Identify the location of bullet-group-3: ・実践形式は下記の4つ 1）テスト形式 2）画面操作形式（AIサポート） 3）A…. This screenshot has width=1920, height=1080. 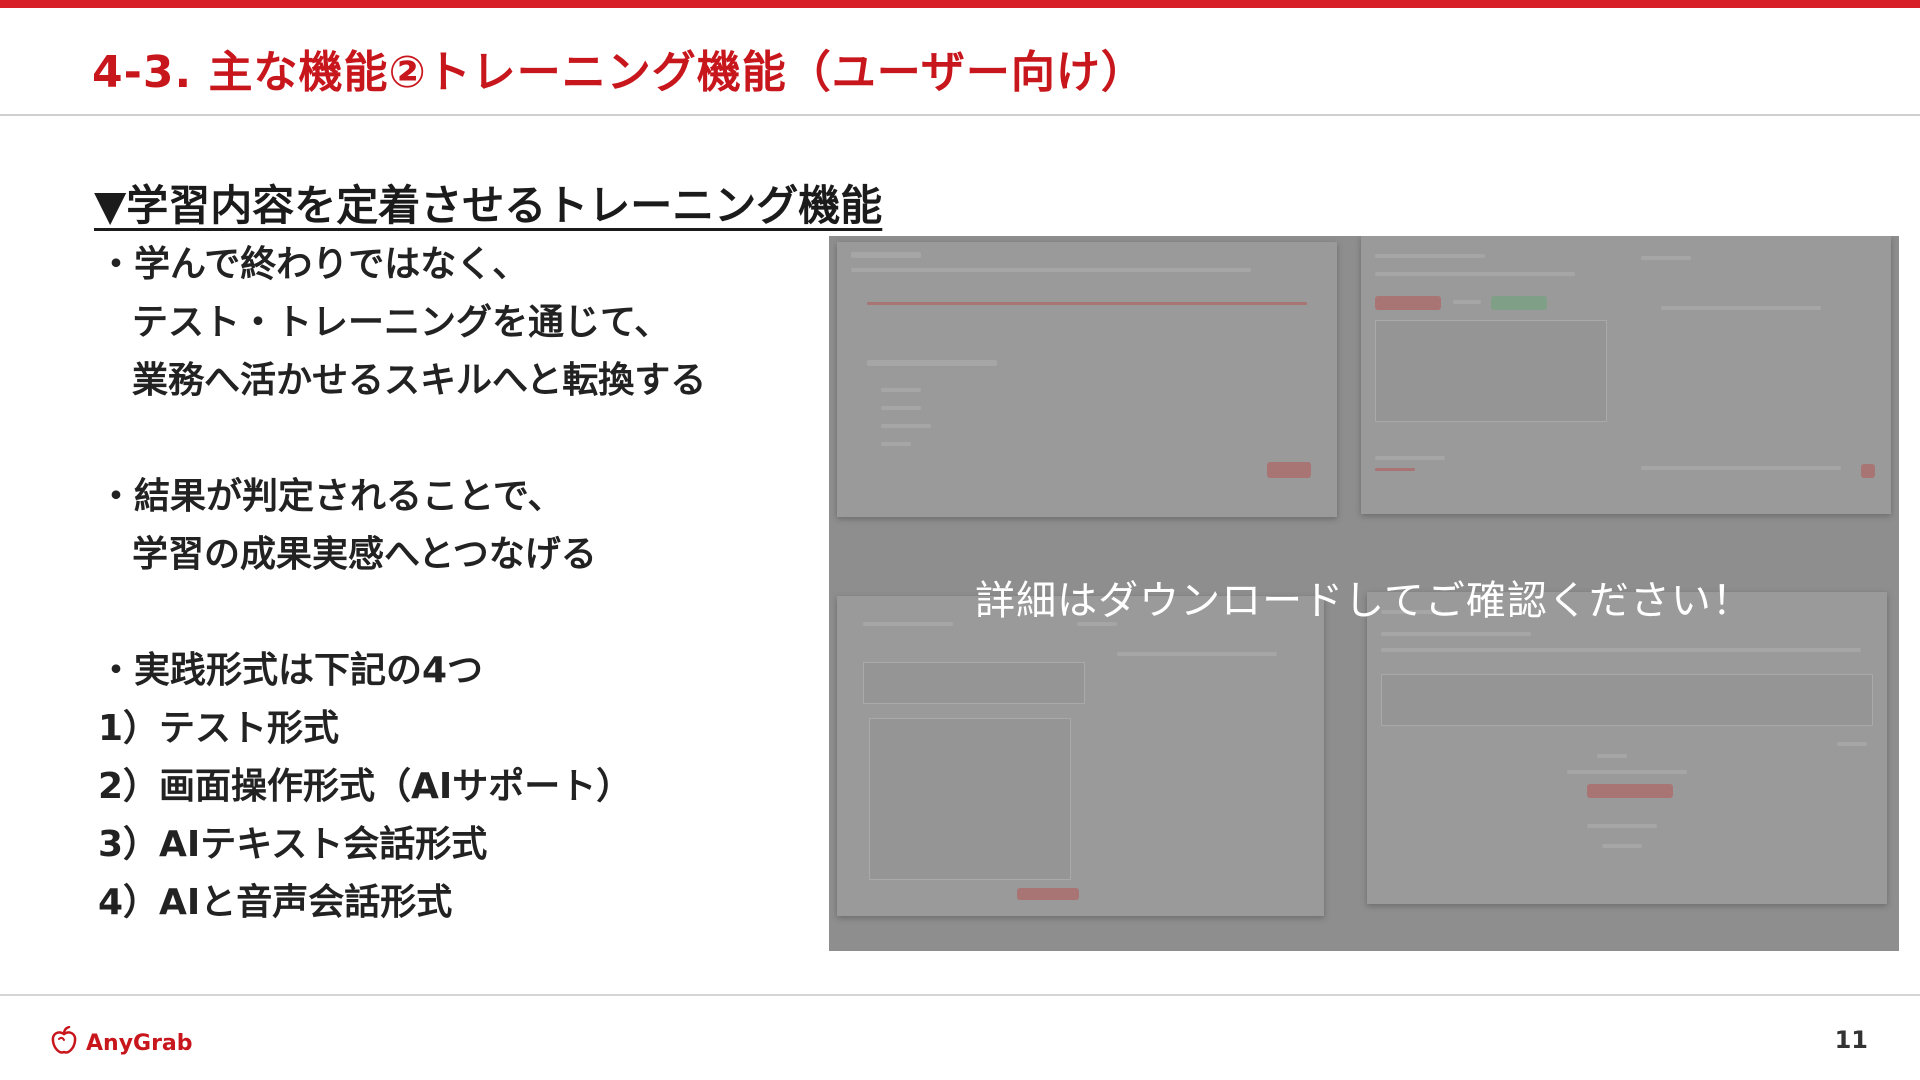
(365, 787).